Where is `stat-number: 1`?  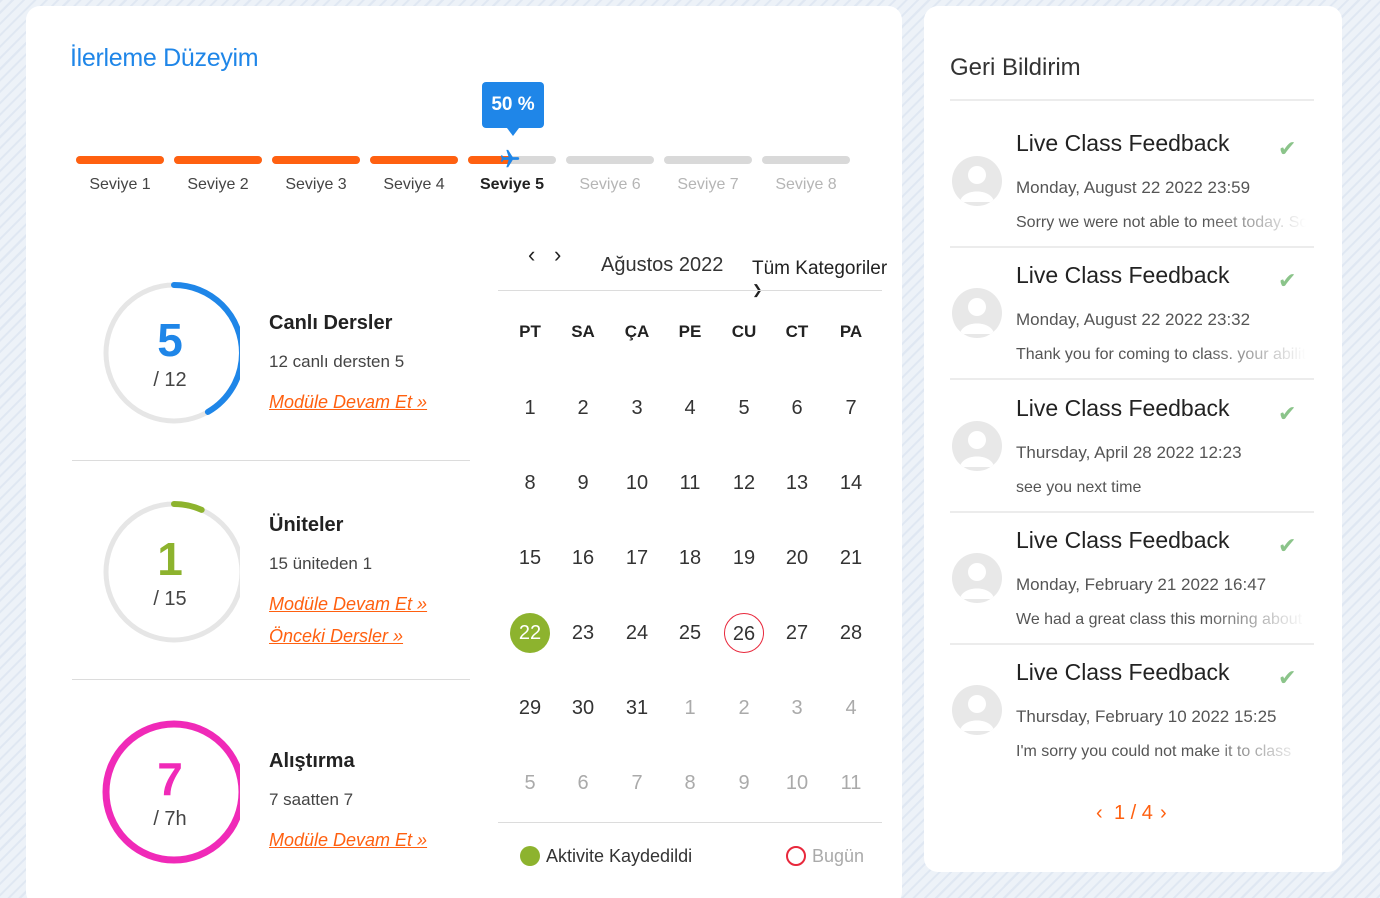
stat-number: 1 is located at coordinates (170, 559).